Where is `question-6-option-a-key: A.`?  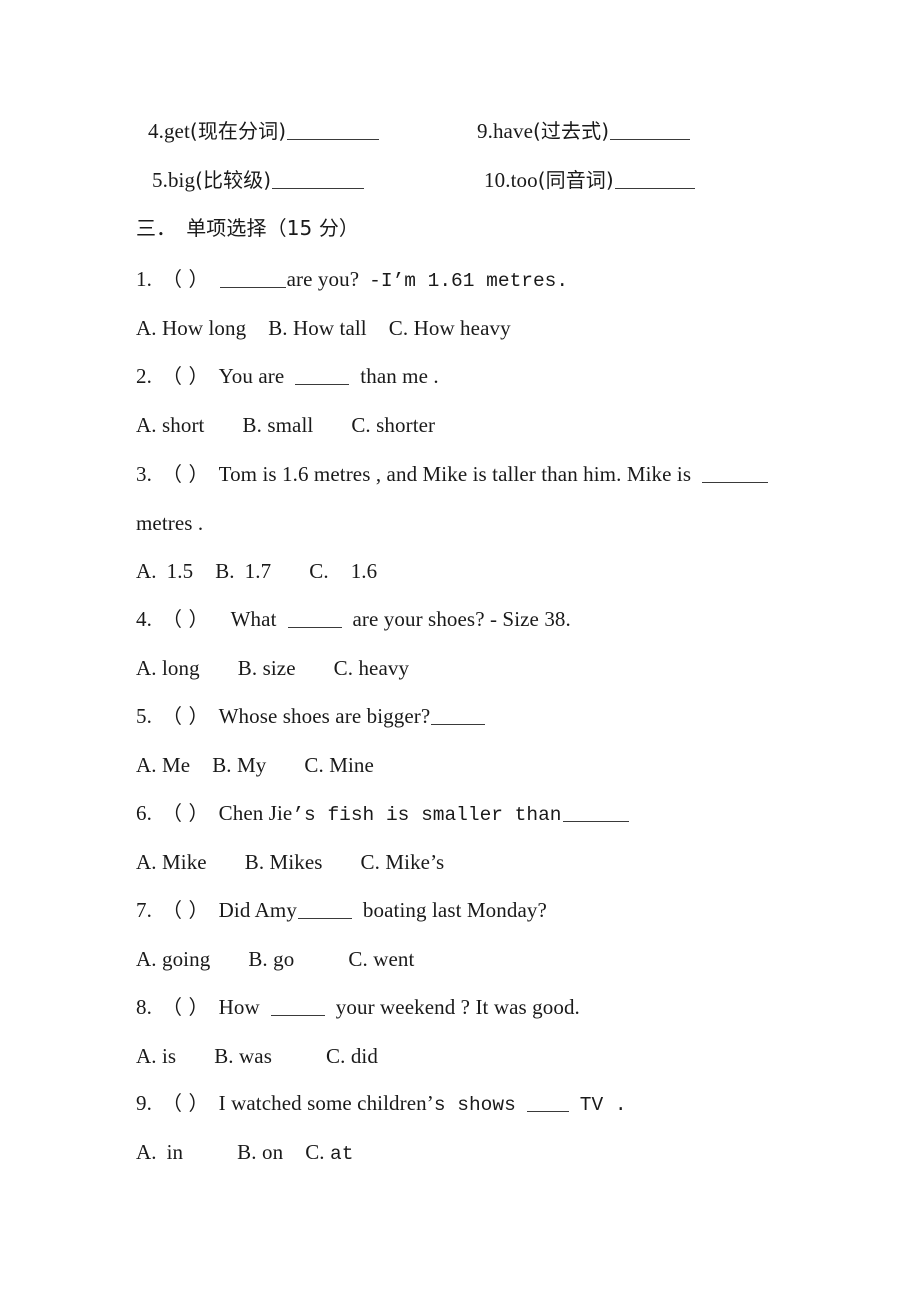 question-6-option-a-key: A. is located at coordinates (146, 862).